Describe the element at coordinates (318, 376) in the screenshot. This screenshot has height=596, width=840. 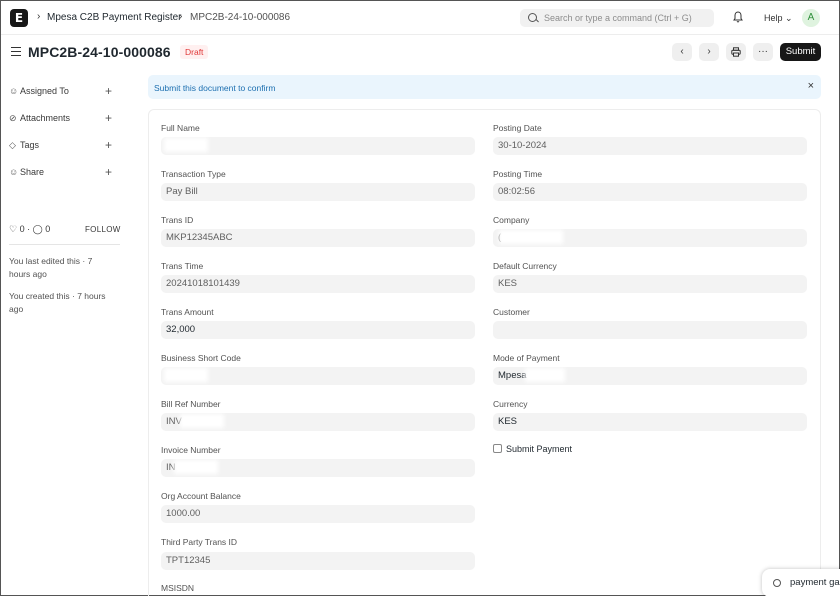
I see `business-short-code-field` at that location.